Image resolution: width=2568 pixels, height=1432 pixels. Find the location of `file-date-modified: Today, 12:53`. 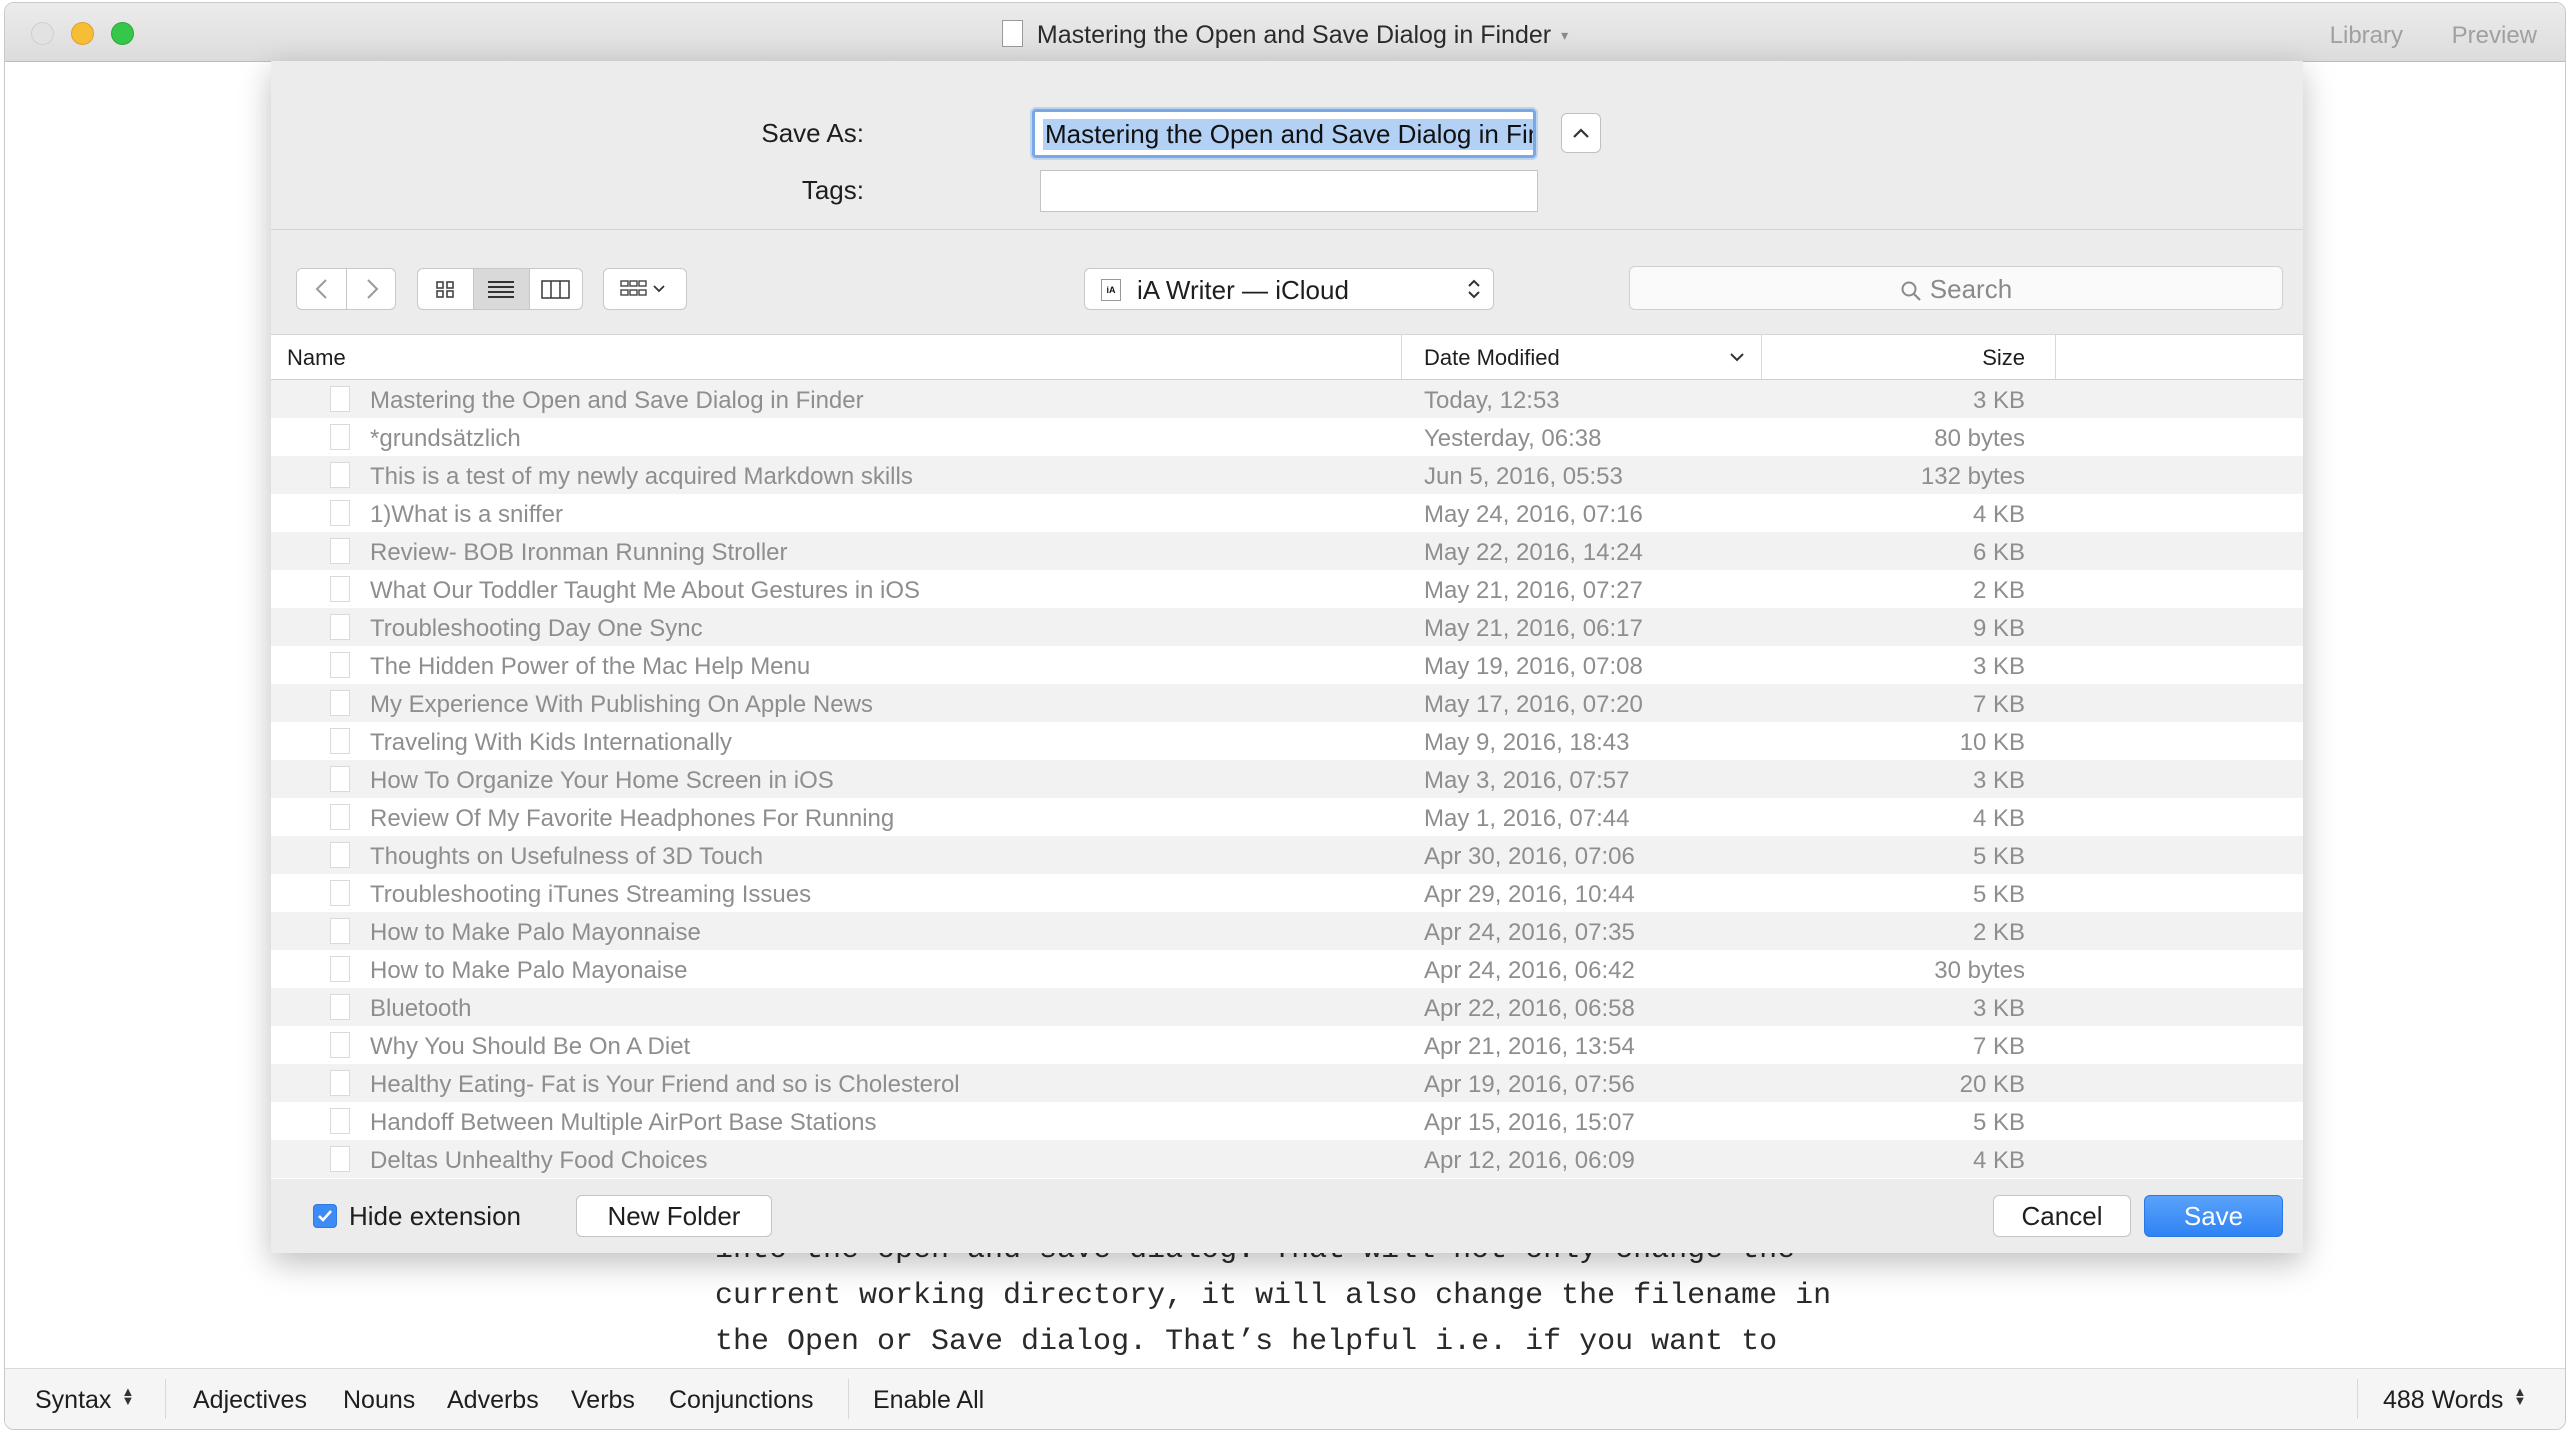

file-date-modified: Today, 12:53 is located at coordinates (1492, 400).